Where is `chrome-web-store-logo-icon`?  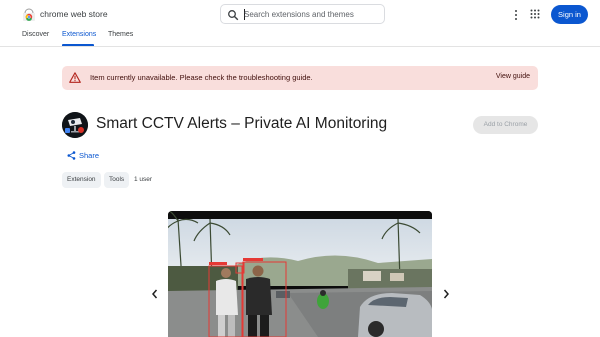
chrome-web-store-logo-icon is located at coordinates (29, 15).